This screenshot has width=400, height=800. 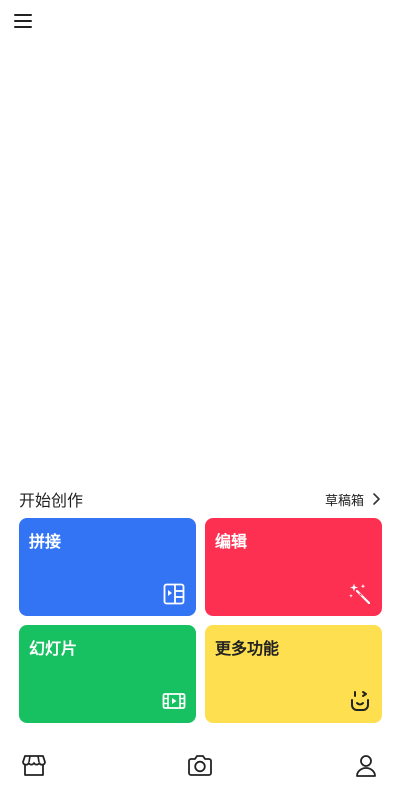 What do you see at coordinates (293, 674) in the screenshot?
I see `card-more-features: 更多功能` at bounding box center [293, 674].